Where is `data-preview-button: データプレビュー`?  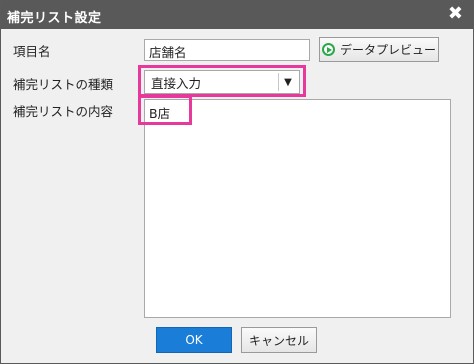 data-preview-button: データプレビュー is located at coordinates (379, 49).